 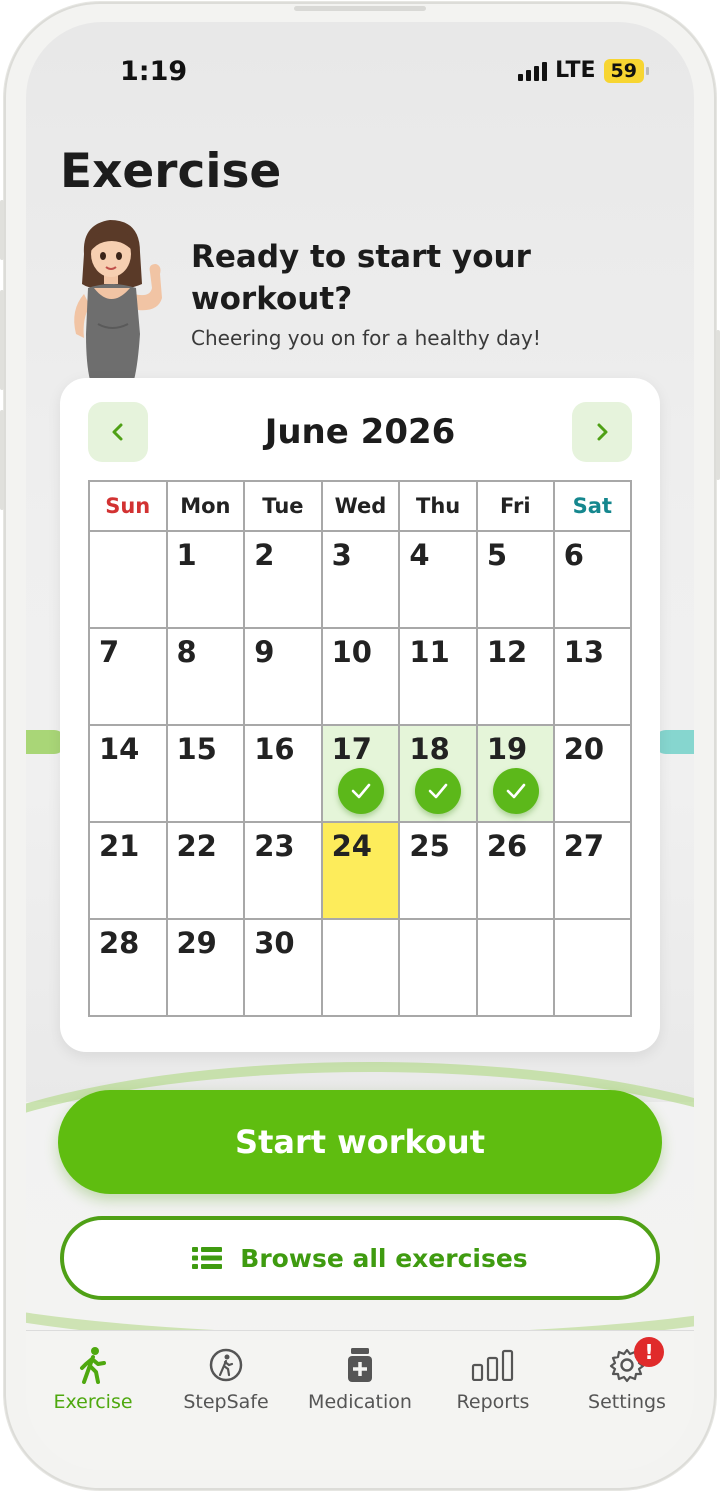 I want to click on browse-exercises-label: Browse all exercises, so click(x=384, y=1258).